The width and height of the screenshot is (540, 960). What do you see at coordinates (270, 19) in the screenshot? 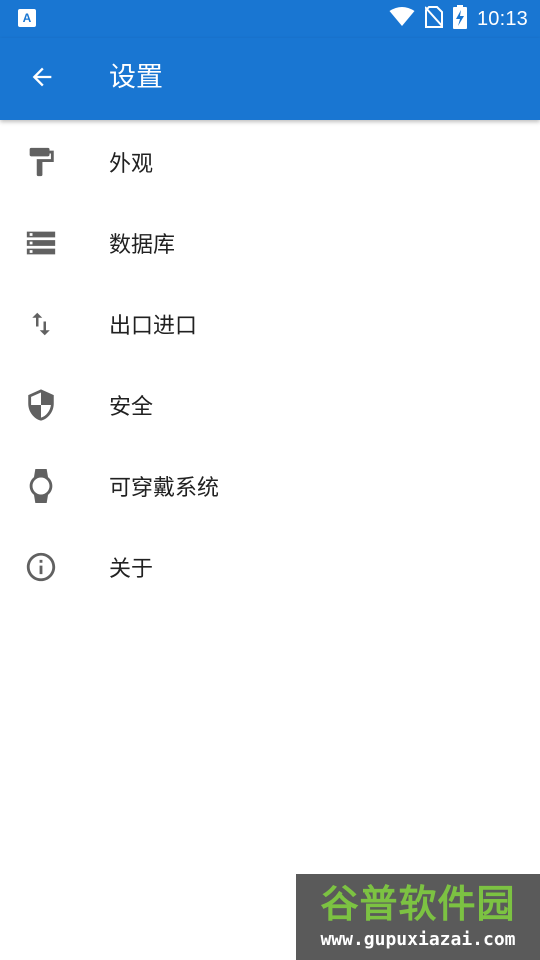
I see `status-bar: A 10:13` at bounding box center [270, 19].